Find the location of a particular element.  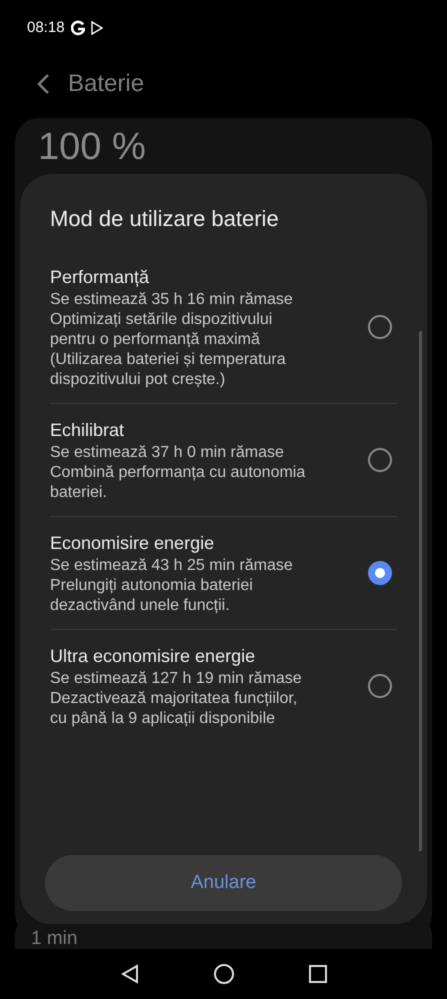

page-title: Baterie is located at coordinates (106, 84).